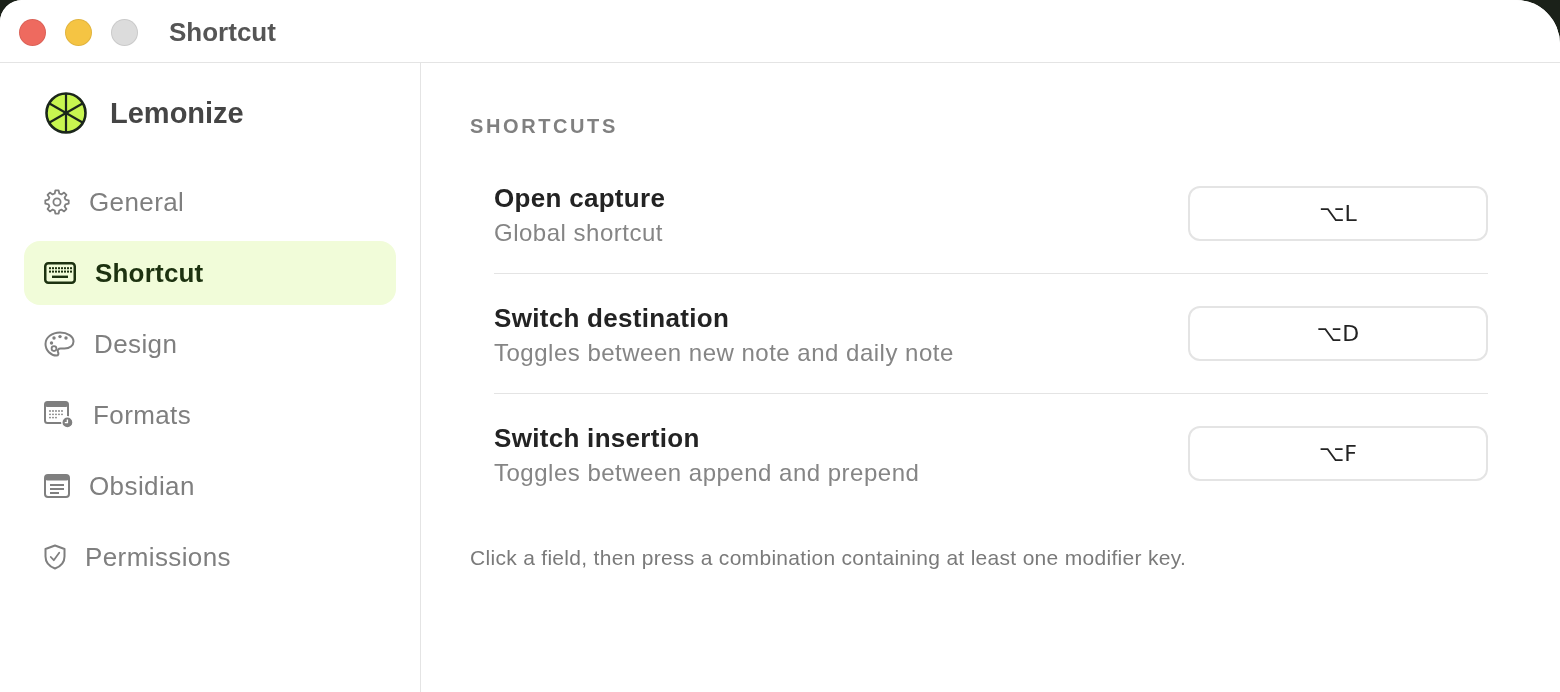  What do you see at coordinates (210, 273) in the screenshot?
I see `sidebar-item: Shortcut` at bounding box center [210, 273].